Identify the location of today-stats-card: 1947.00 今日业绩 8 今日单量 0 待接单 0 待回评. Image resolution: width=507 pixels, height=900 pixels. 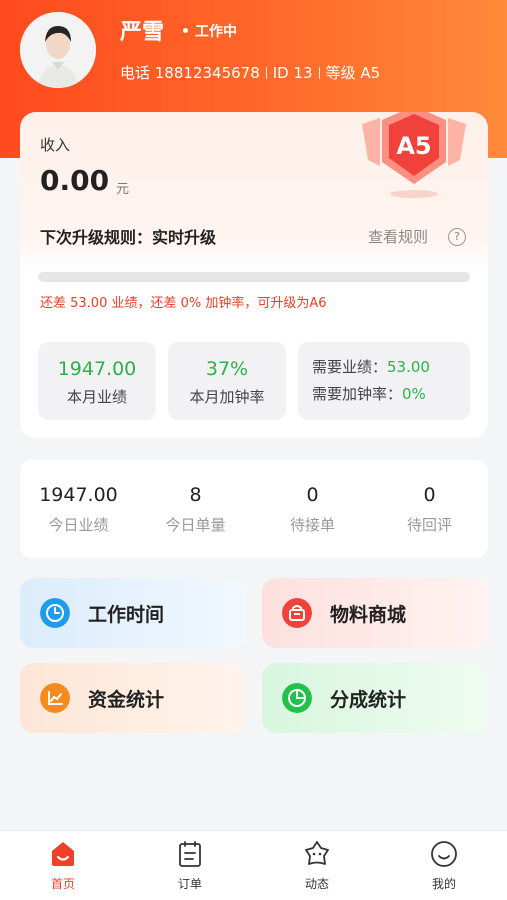
(254, 509).